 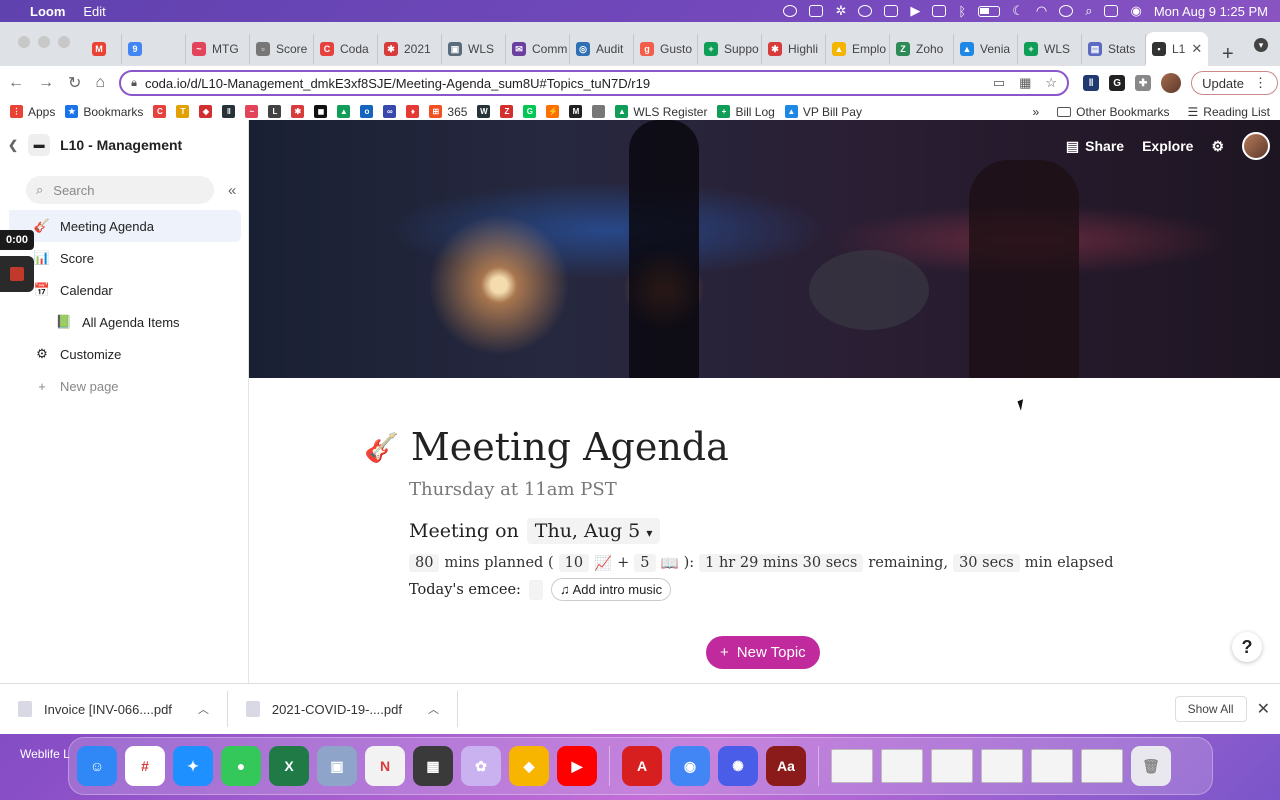 What do you see at coordinates (599, 111) in the screenshot?
I see `bookmark-item` at bounding box center [599, 111].